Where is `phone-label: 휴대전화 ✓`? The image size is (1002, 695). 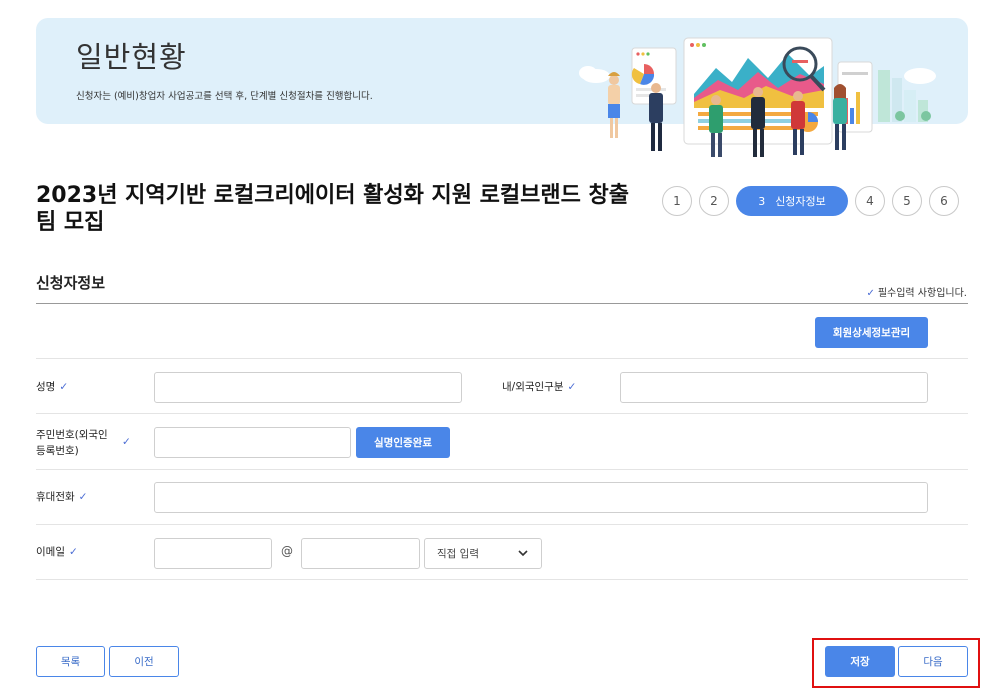 phone-label: 휴대전화 ✓ is located at coordinates (61, 497).